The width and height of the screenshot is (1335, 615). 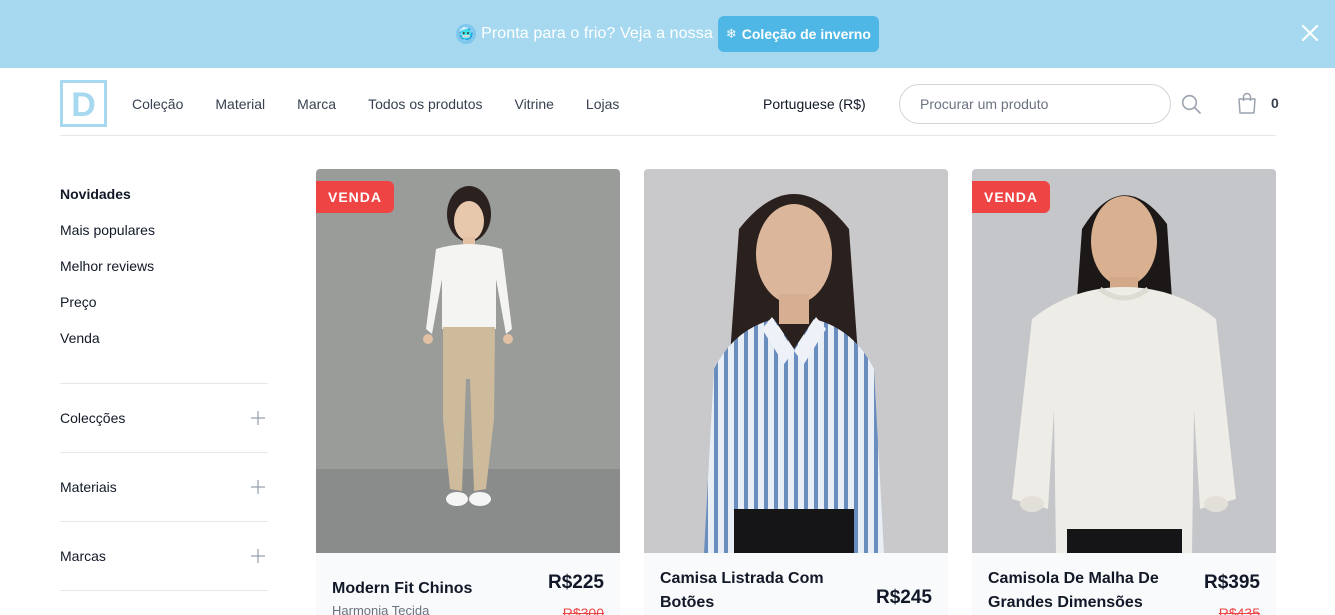 What do you see at coordinates (533, 104) in the screenshot?
I see `nav-vitrine: Vitrine` at bounding box center [533, 104].